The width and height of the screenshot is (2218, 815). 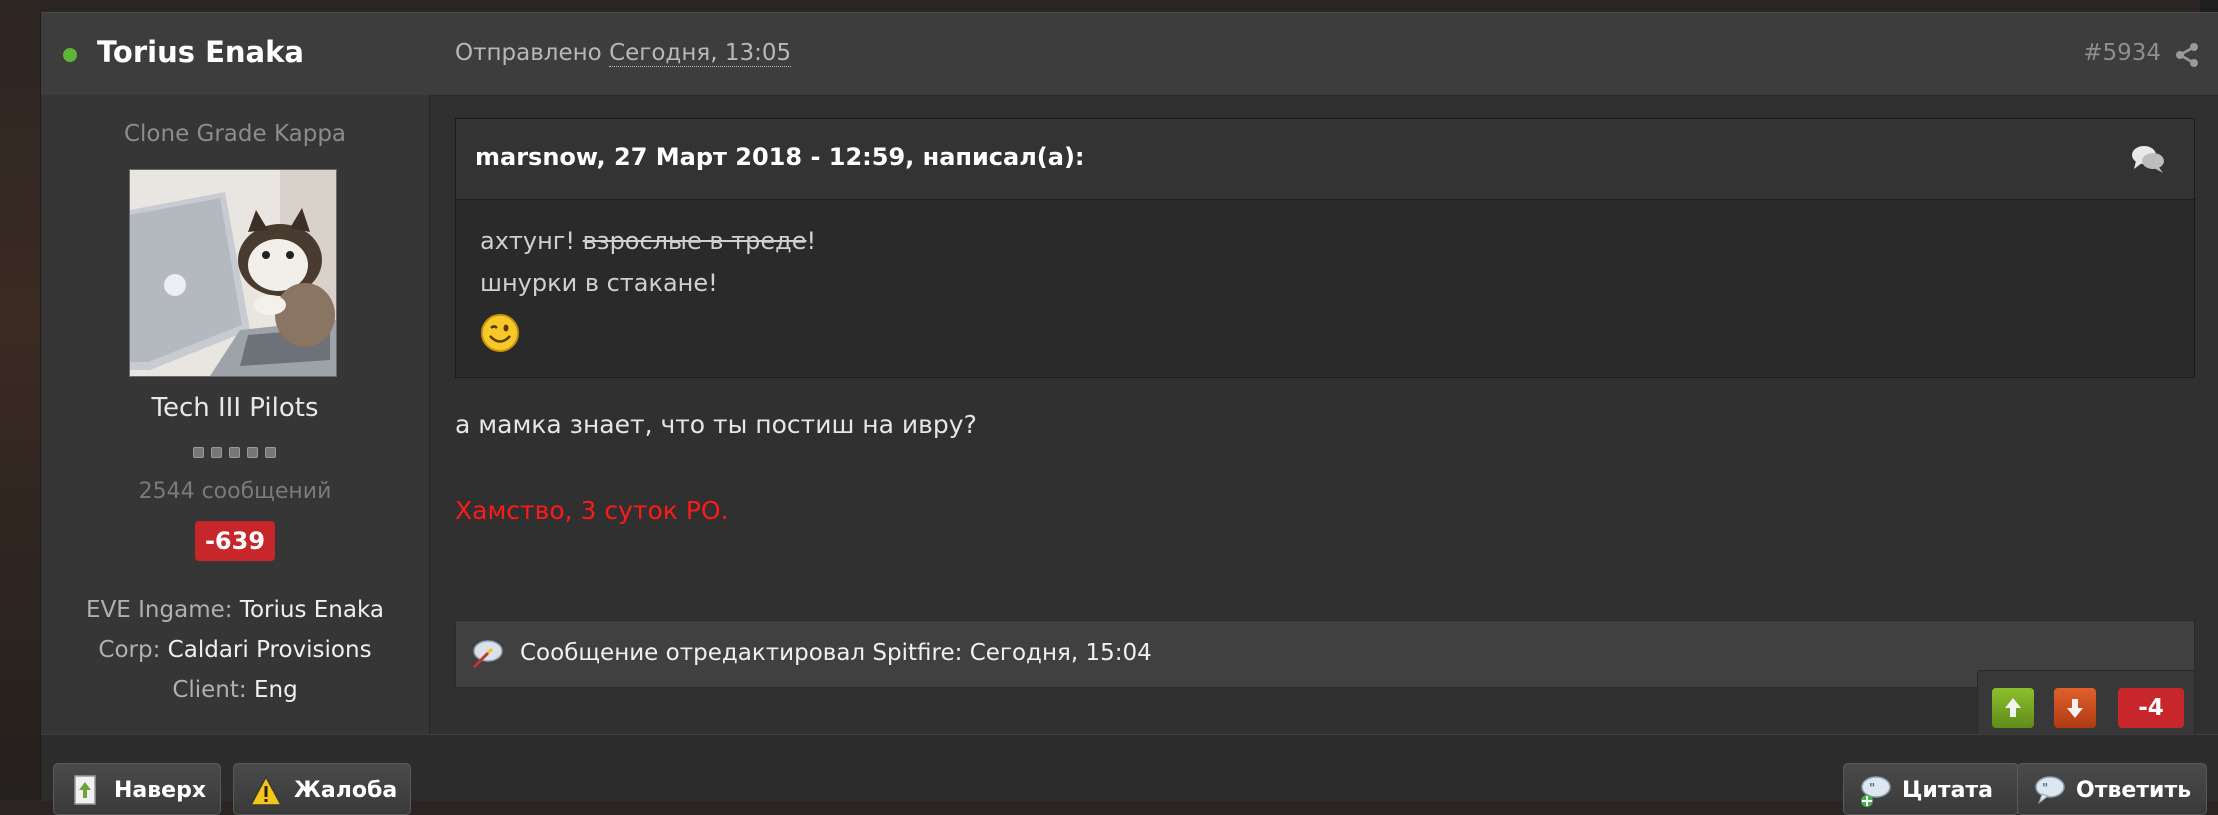 I want to click on avatar-cat-laptop-image, so click(x=233, y=273).